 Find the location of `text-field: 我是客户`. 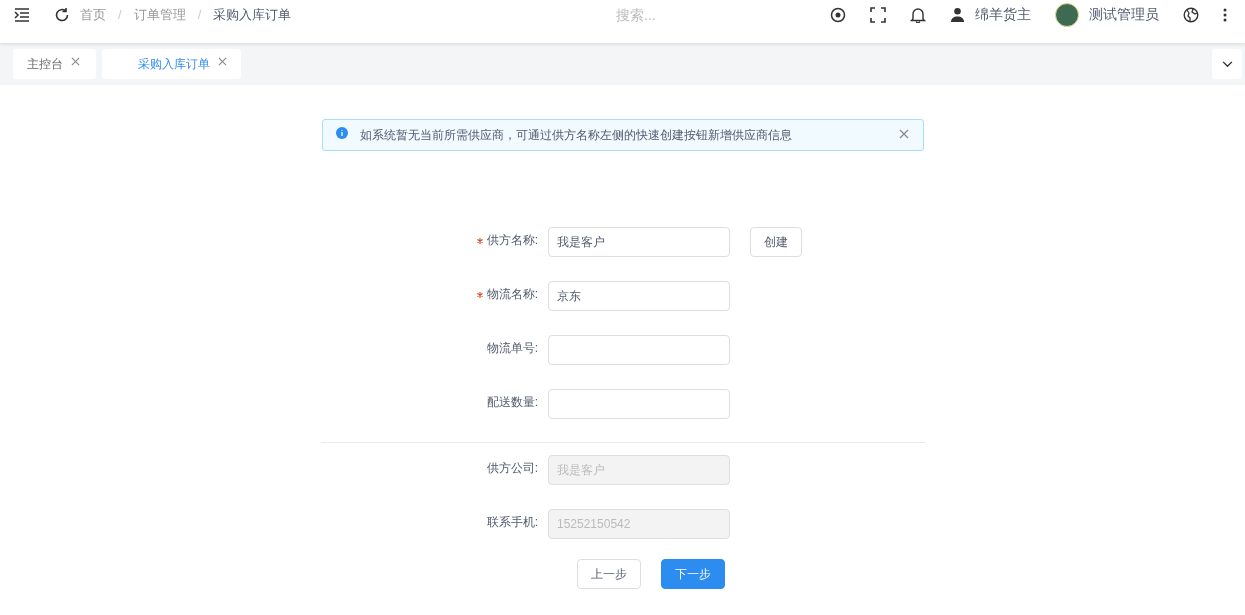

text-field: 我是客户 is located at coordinates (639, 242).